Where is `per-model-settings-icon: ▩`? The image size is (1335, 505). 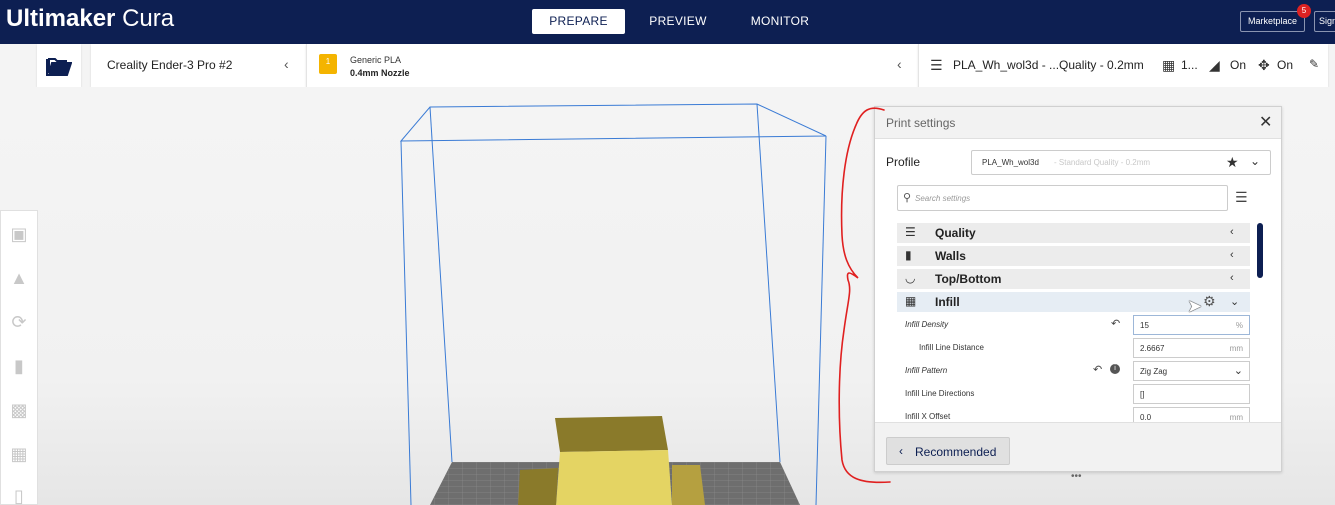
per-model-settings-icon: ▩ is located at coordinates (19, 410).